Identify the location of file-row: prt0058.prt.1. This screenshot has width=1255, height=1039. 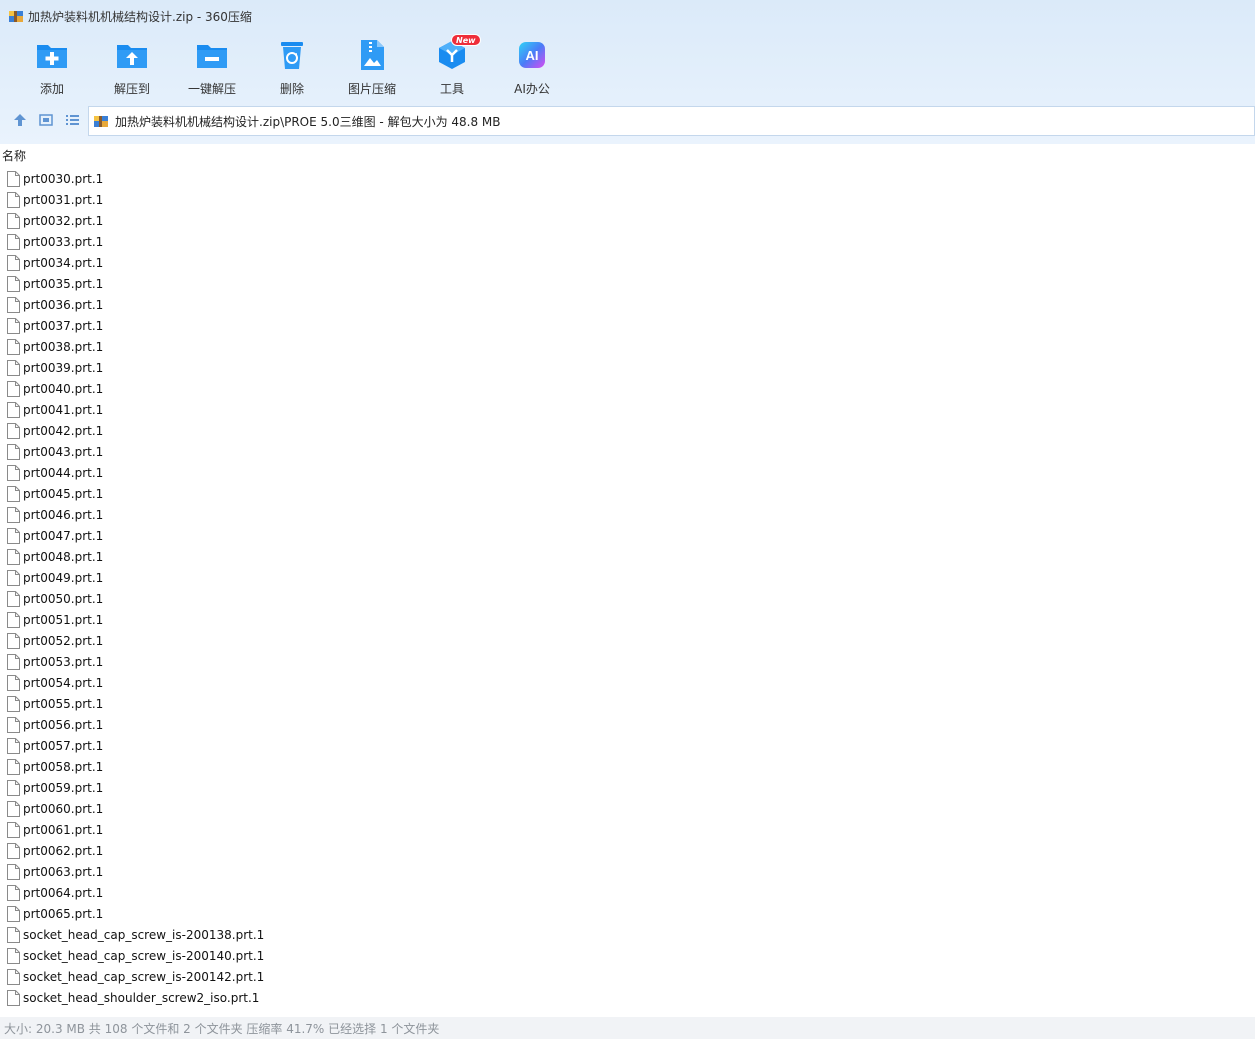
(627, 766).